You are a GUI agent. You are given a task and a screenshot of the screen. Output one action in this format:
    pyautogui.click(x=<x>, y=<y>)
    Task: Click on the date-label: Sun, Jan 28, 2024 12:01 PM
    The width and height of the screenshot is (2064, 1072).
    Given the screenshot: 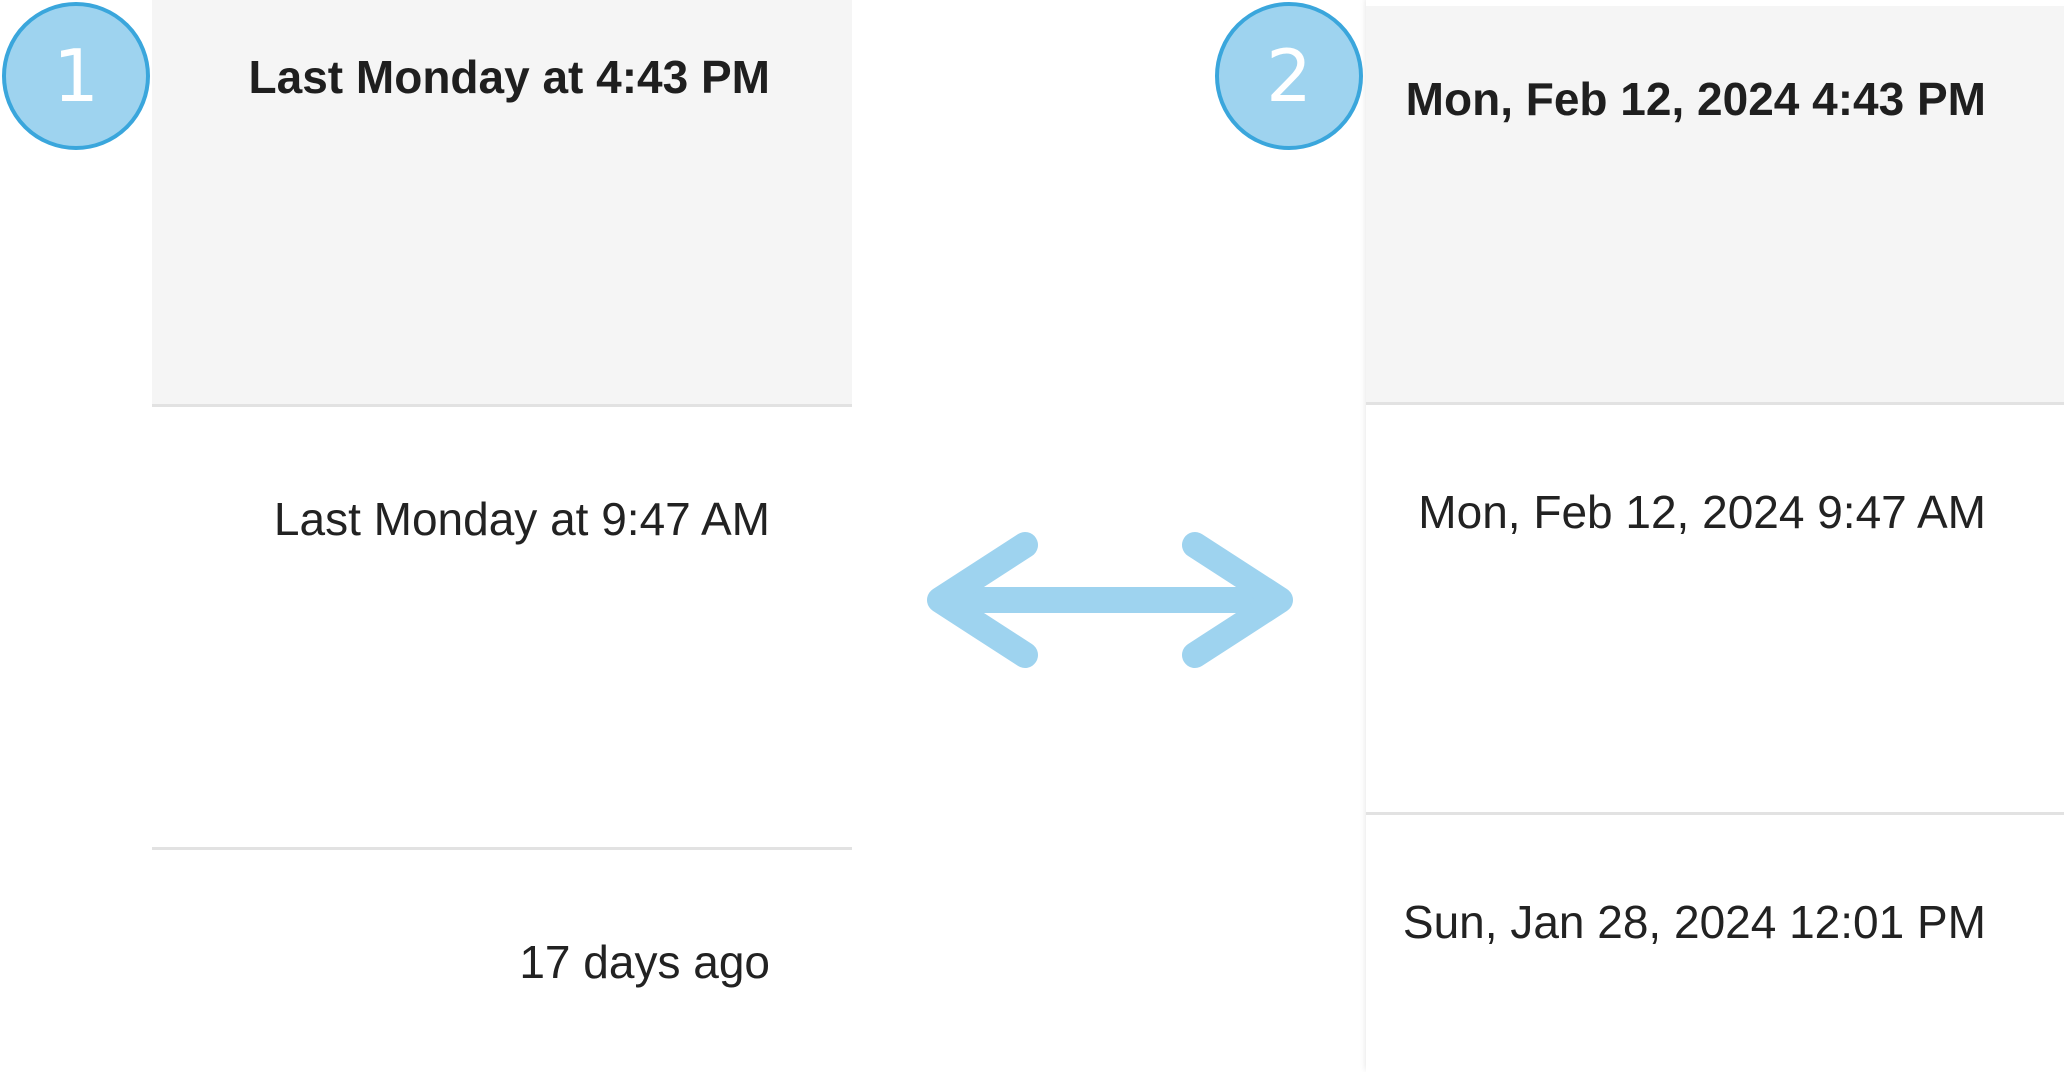 What is the action you would take?
    pyautogui.click(x=1694, y=922)
    